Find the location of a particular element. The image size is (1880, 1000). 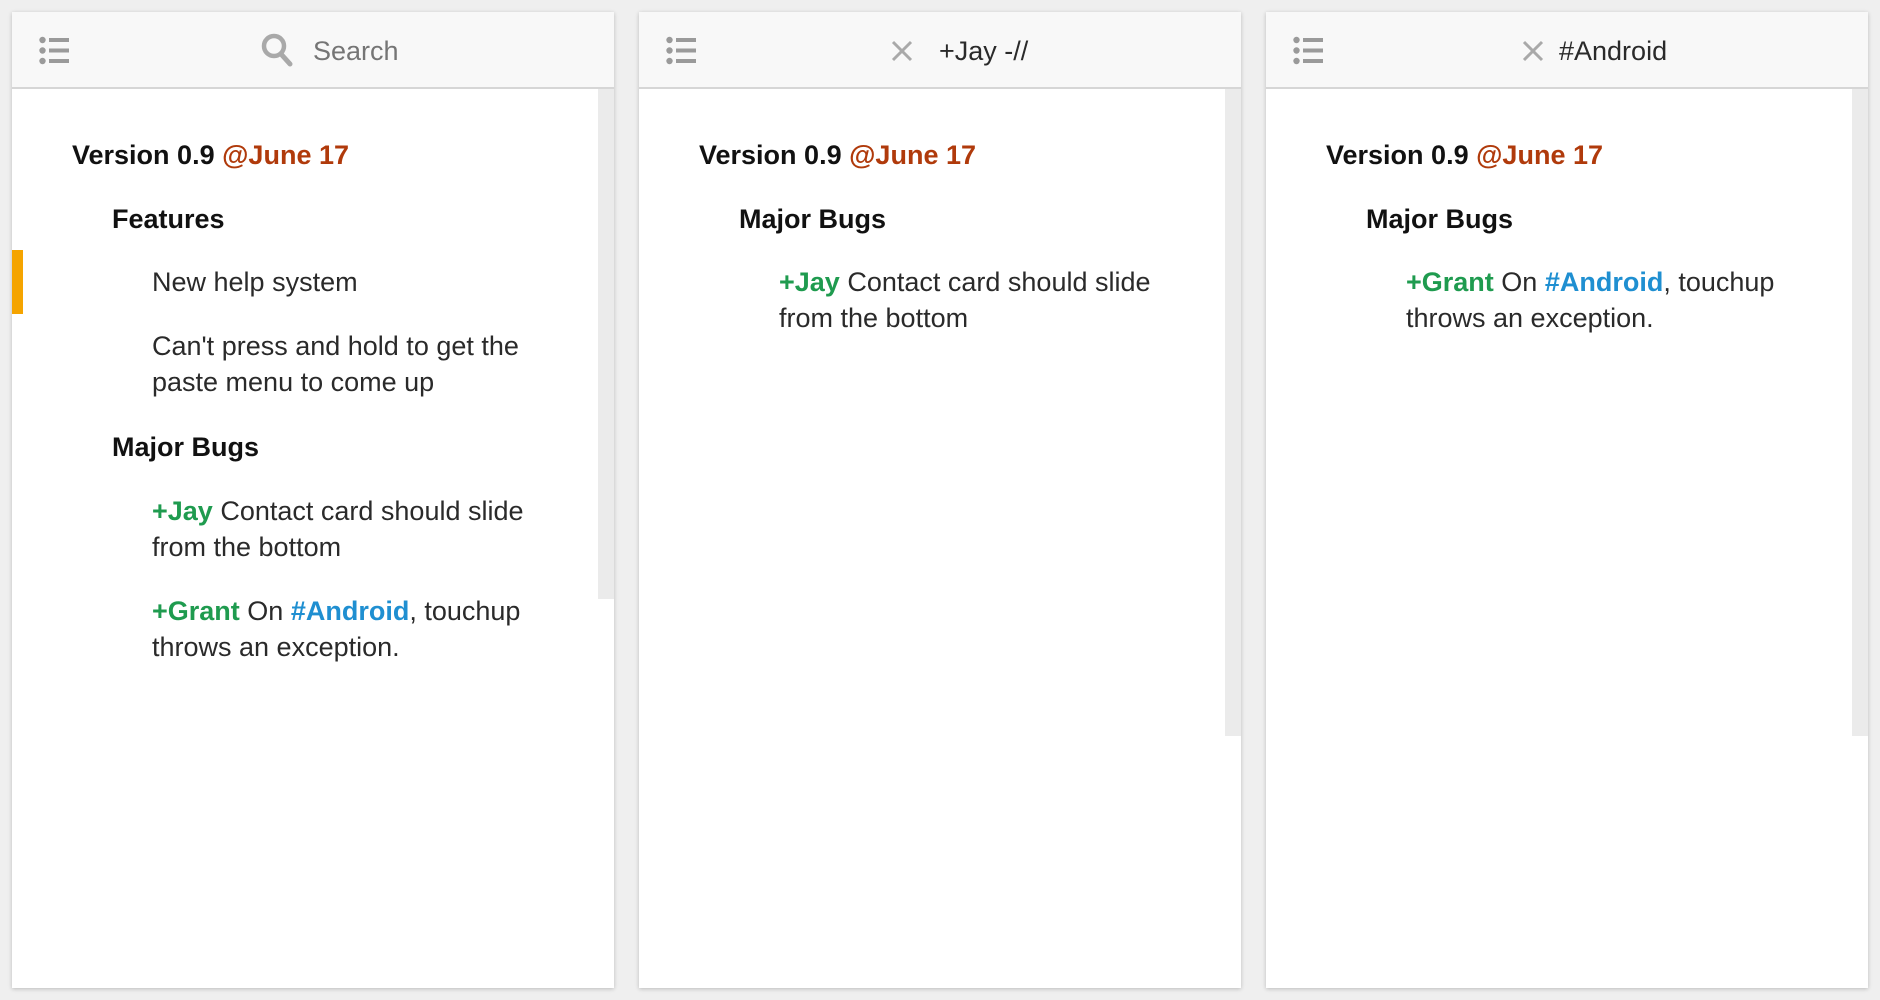

search-query: #Android is located at coordinates (1613, 51).